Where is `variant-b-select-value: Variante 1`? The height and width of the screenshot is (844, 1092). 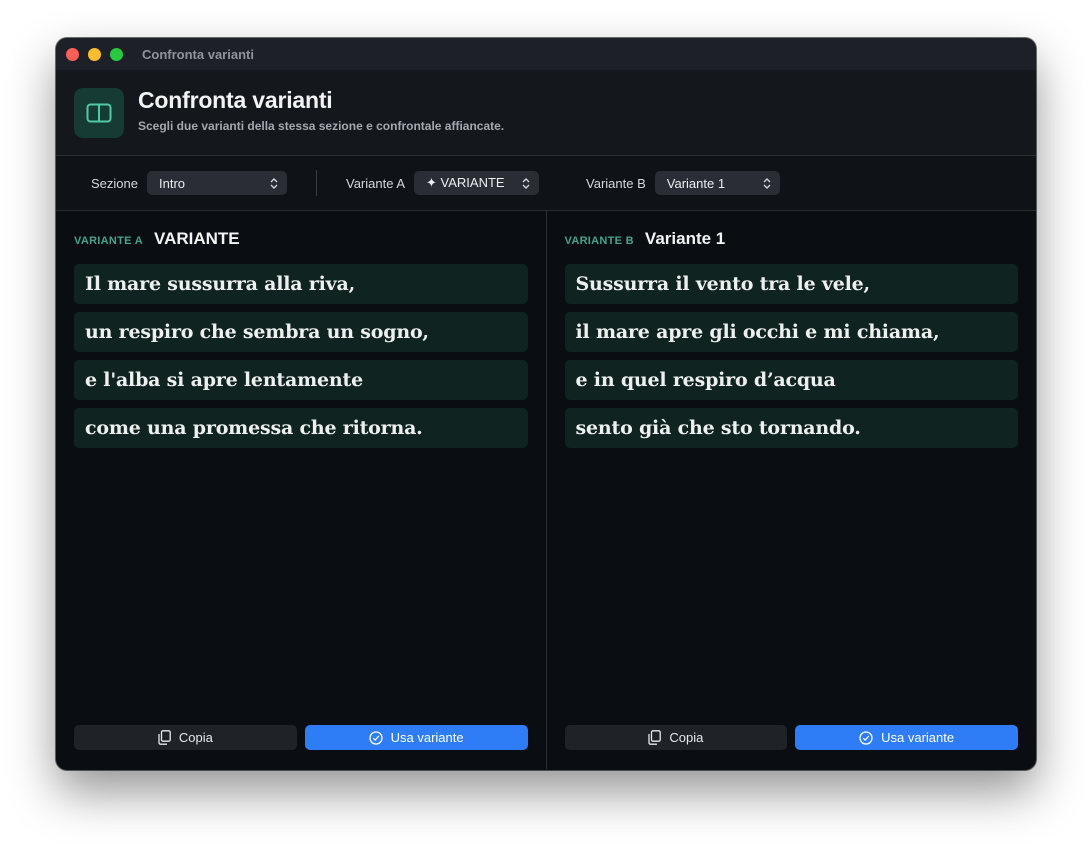
variant-b-select-value: Variante 1 is located at coordinates (696, 183).